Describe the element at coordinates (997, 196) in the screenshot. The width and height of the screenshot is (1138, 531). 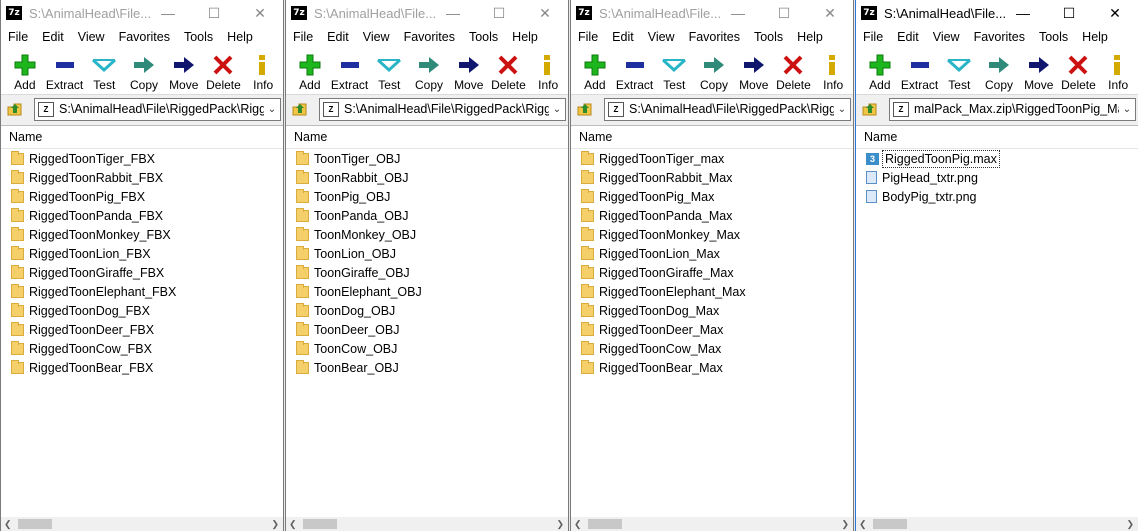
I see `list-item: BodyPig_txtr.png` at that location.